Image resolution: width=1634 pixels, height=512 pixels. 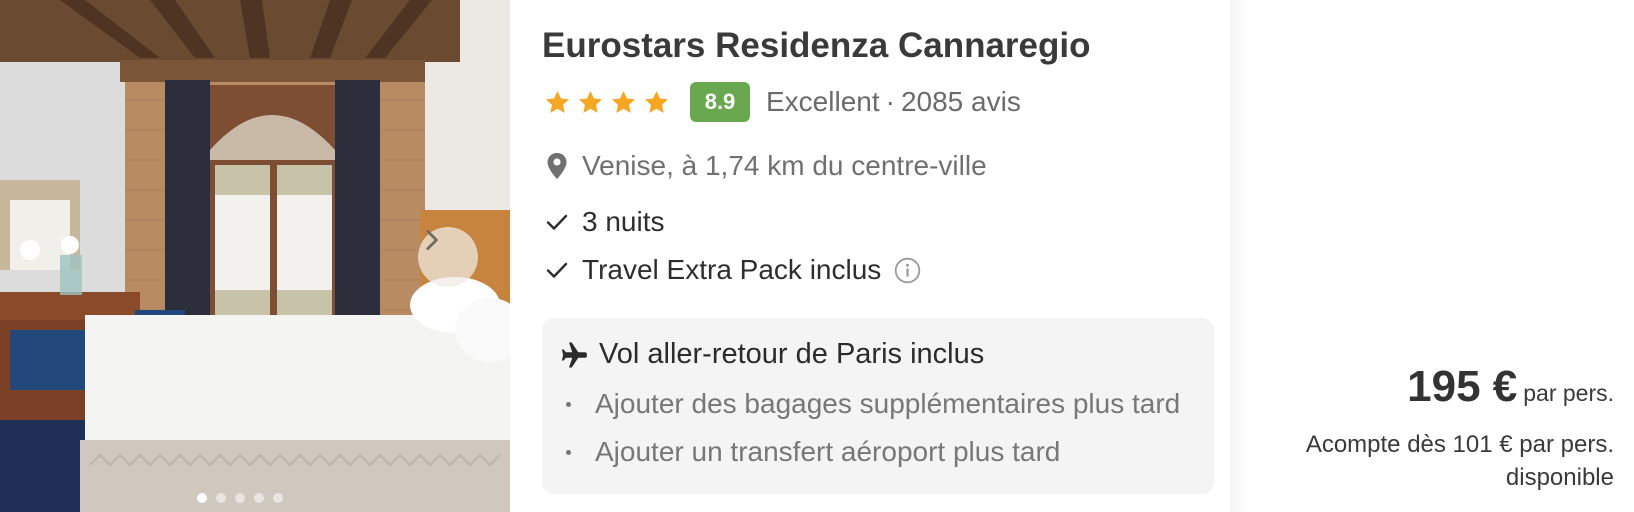 What do you see at coordinates (1568, 393) in the screenshot?
I see `price-unit: par pers.` at bounding box center [1568, 393].